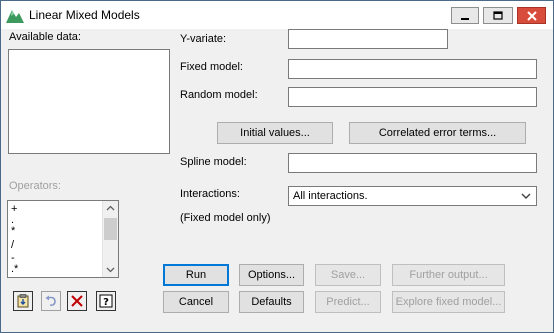 The width and height of the screenshot is (554, 333). I want to click on title-bar: Linear Mixed Models, so click(277, 15).